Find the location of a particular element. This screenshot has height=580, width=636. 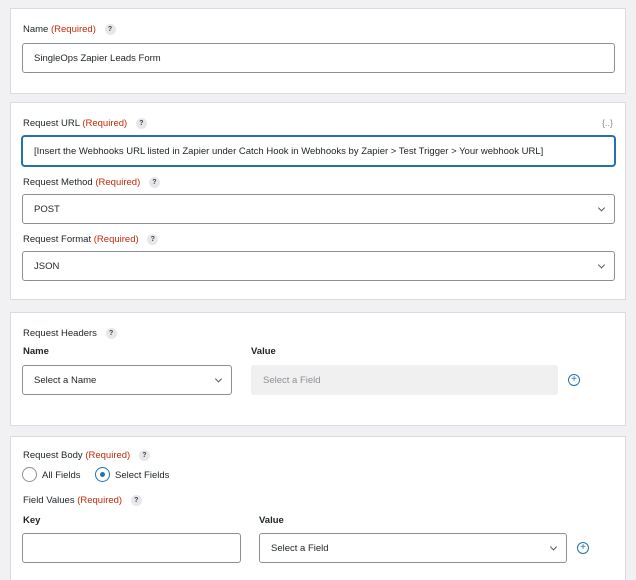

add-header-icon: + is located at coordinates (574, 380).